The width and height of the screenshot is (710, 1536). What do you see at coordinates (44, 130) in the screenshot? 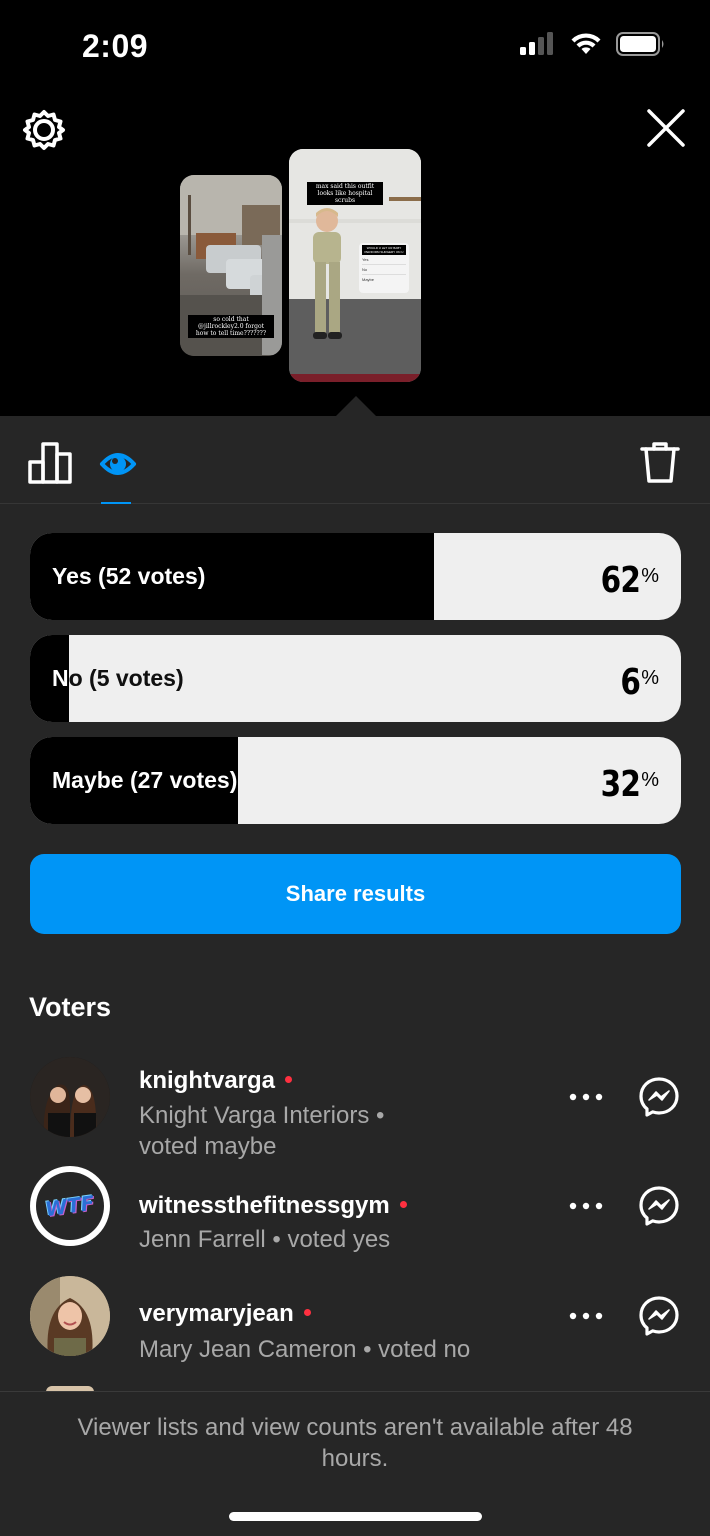
I see `settings-gear-icon` at bounding box center [44, 130].